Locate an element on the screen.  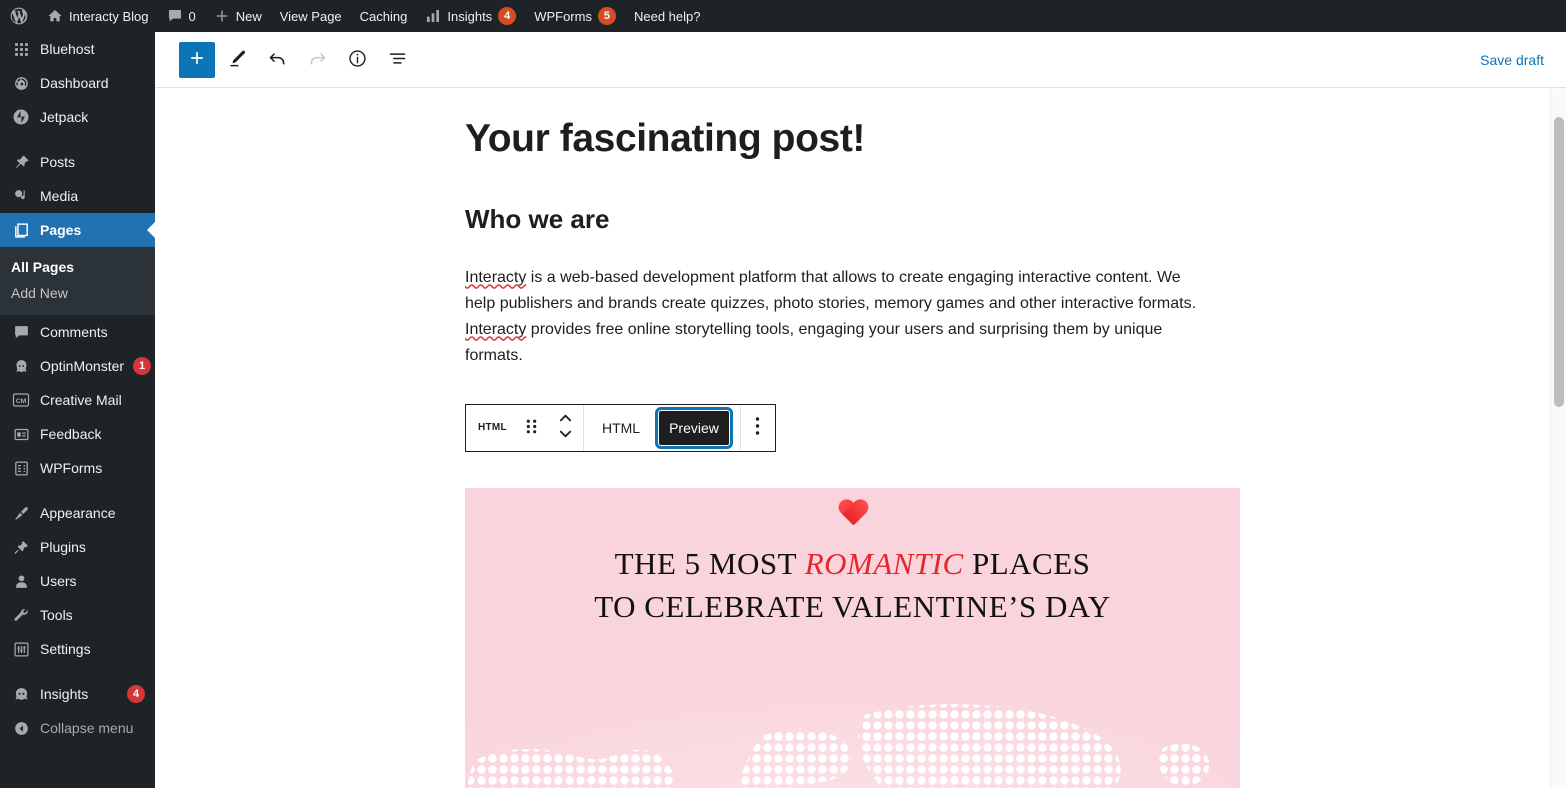
admin-bar-view-page-label: View Page is located at coordinates (310, 16).